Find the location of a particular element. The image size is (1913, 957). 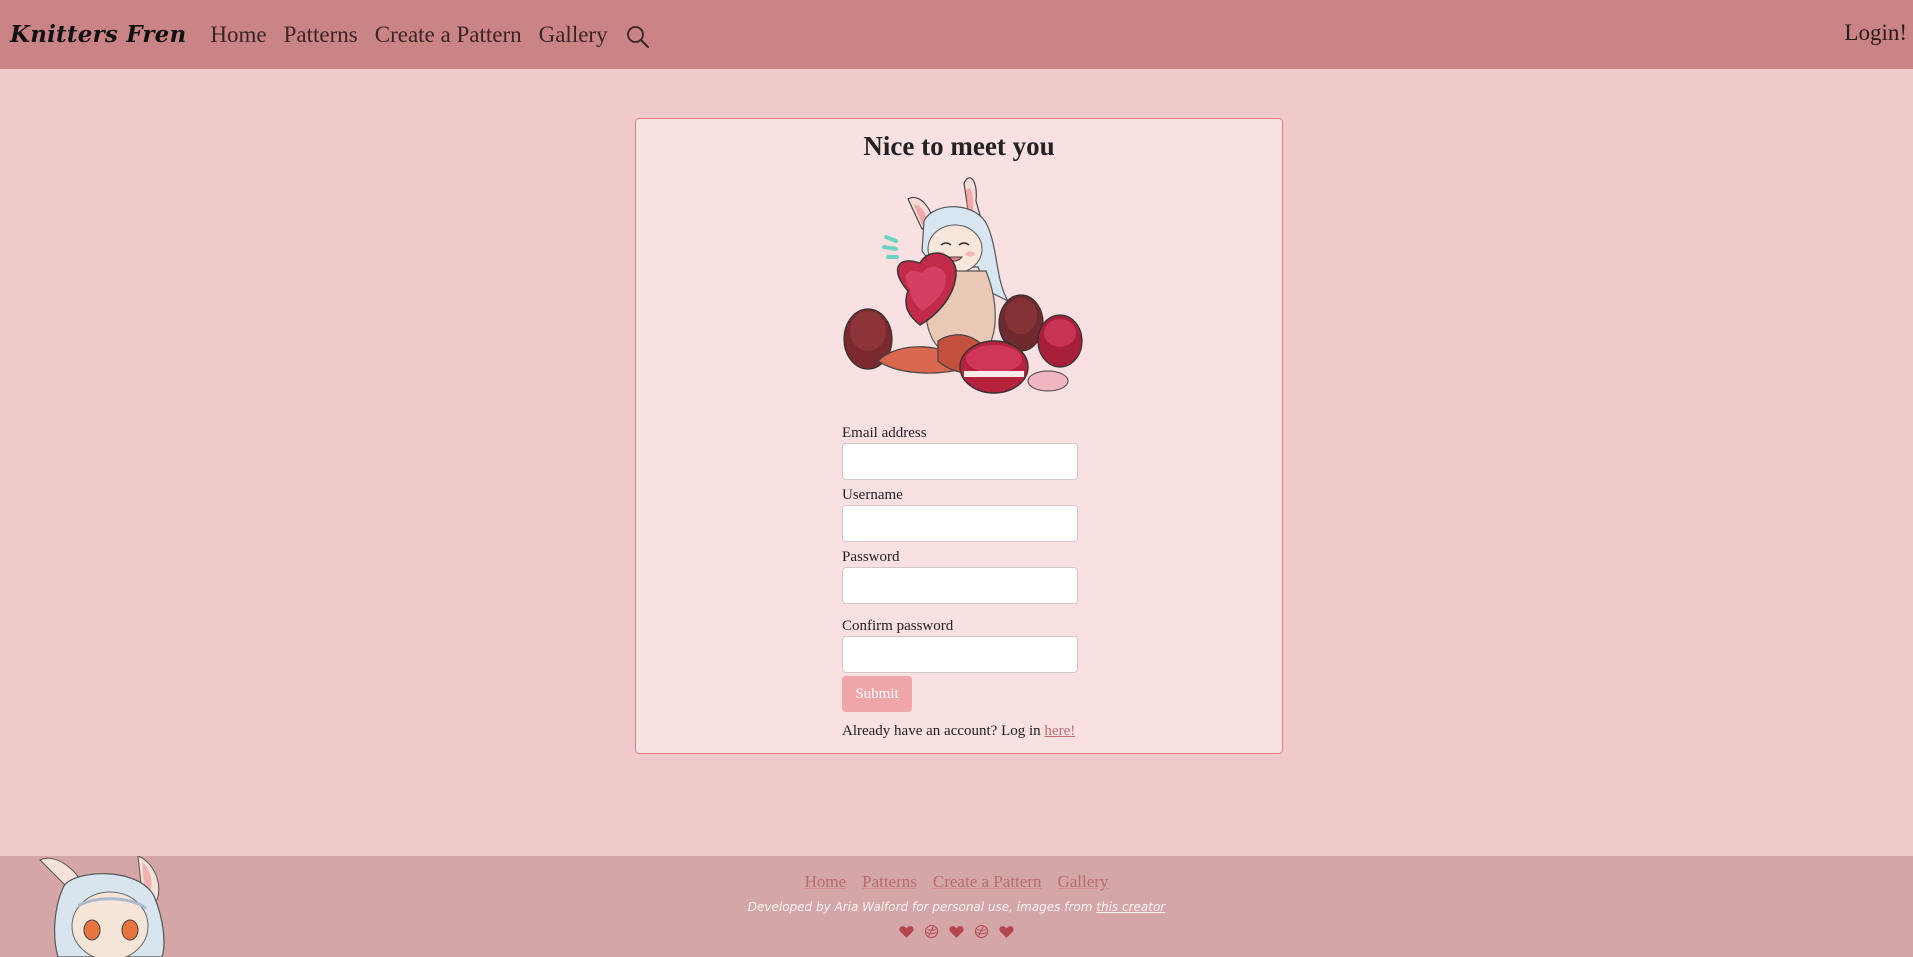

nav-gallery-link: Gallery is located at coordinates (573, 35).